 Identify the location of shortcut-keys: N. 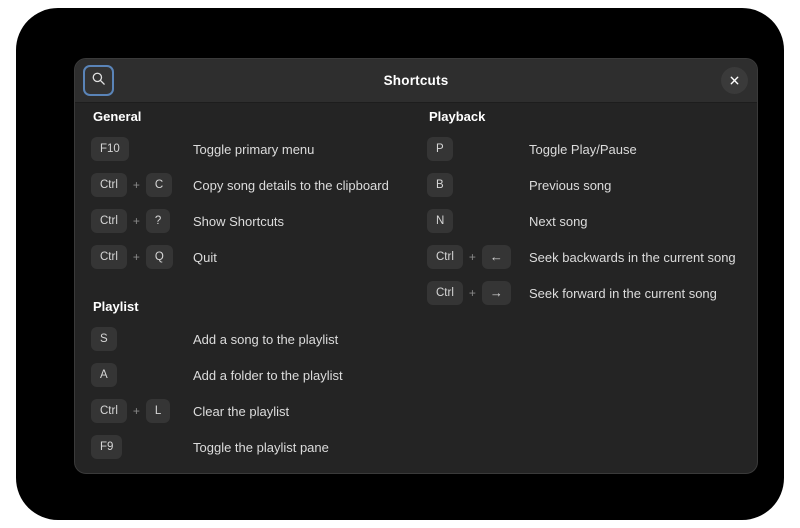
(478, 221).